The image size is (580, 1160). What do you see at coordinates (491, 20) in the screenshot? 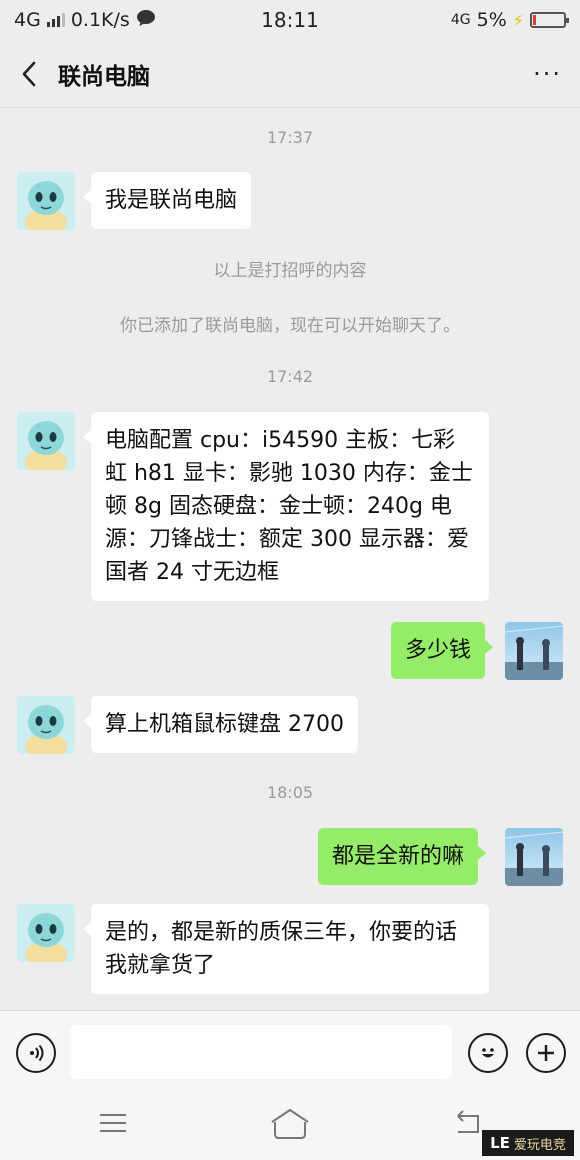
I see `battery-percent: 5%` at bounding box center [491, 20].